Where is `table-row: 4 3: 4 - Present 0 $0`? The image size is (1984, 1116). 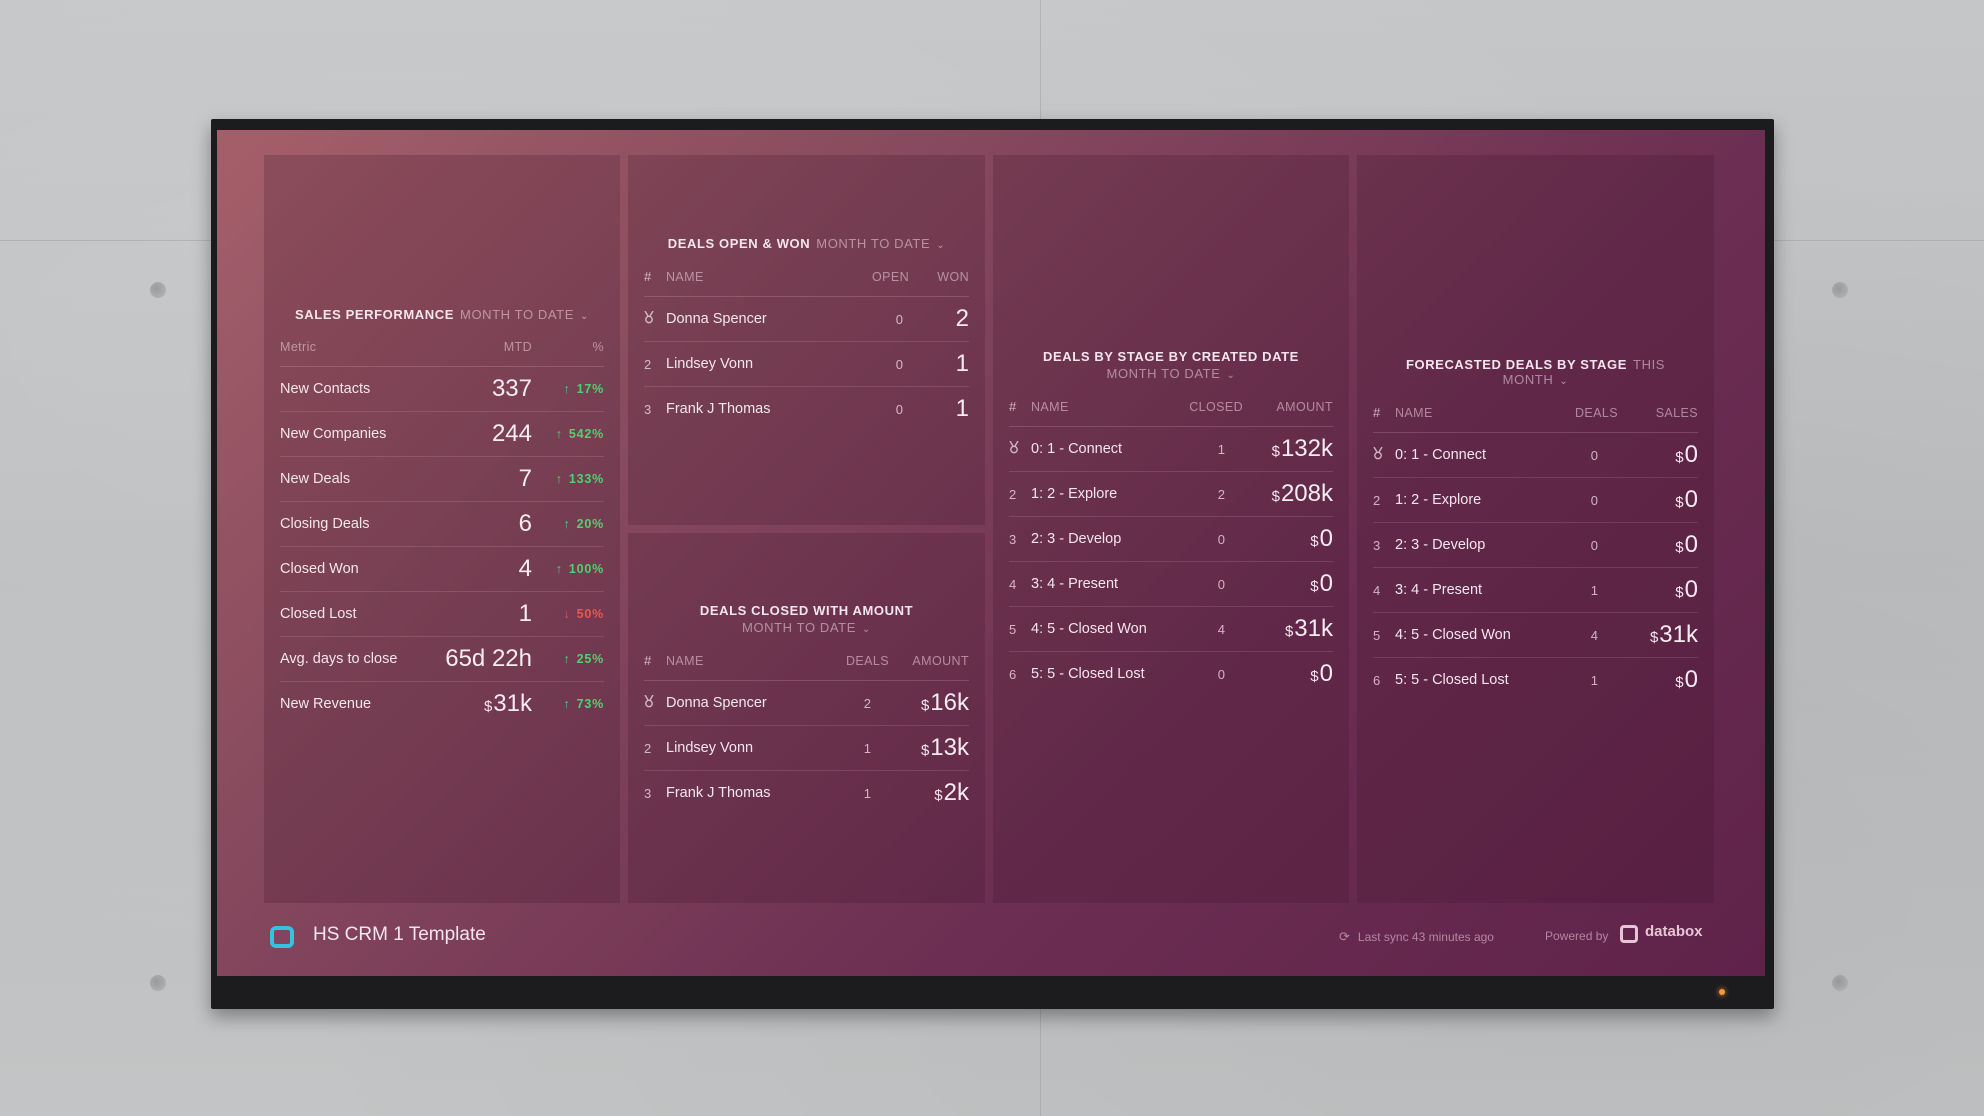
table-row: 4 3: 4 - Present 0 $0 is located at coordinates (1171, 584).